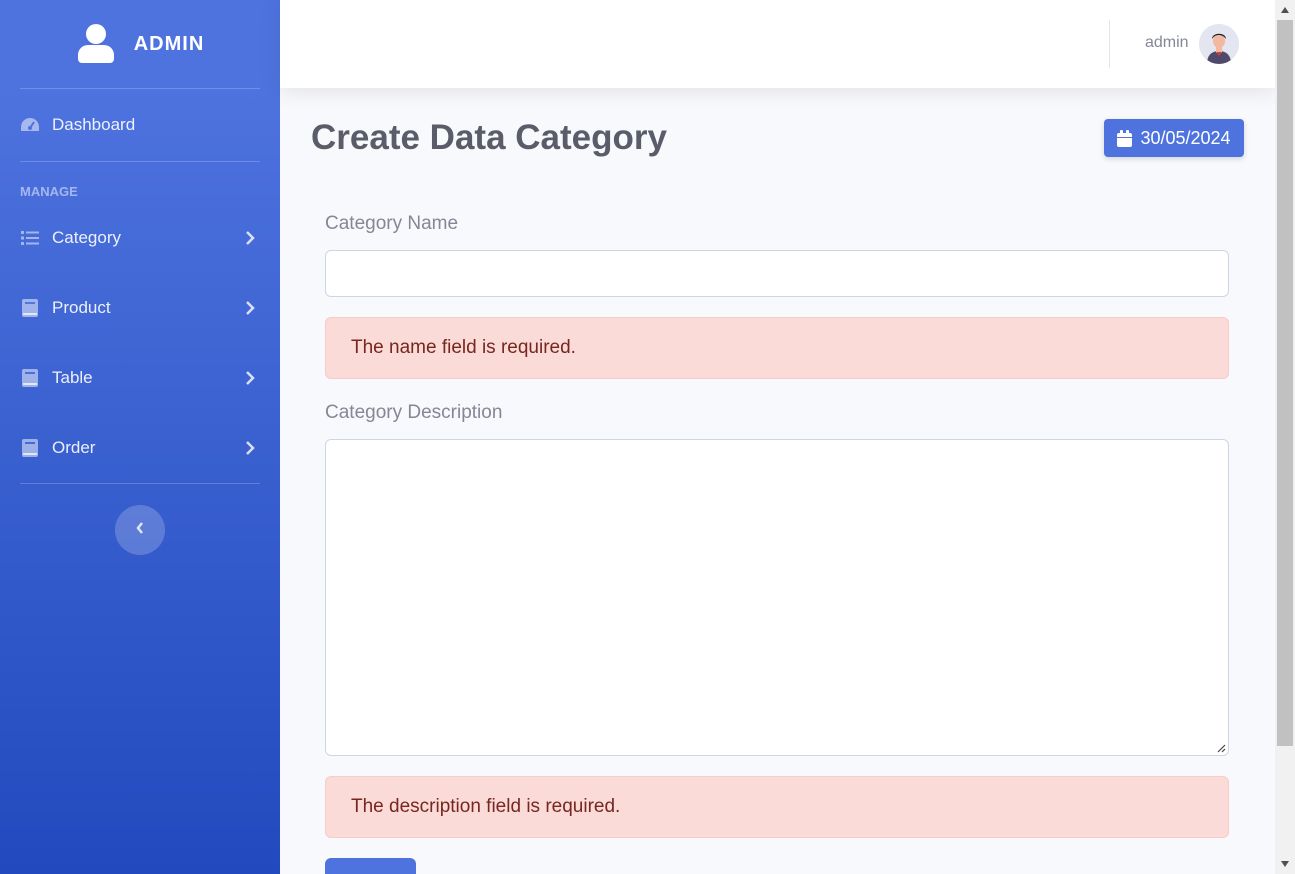  I want to click on sidebar-item-order: Order, so click(140, 448).